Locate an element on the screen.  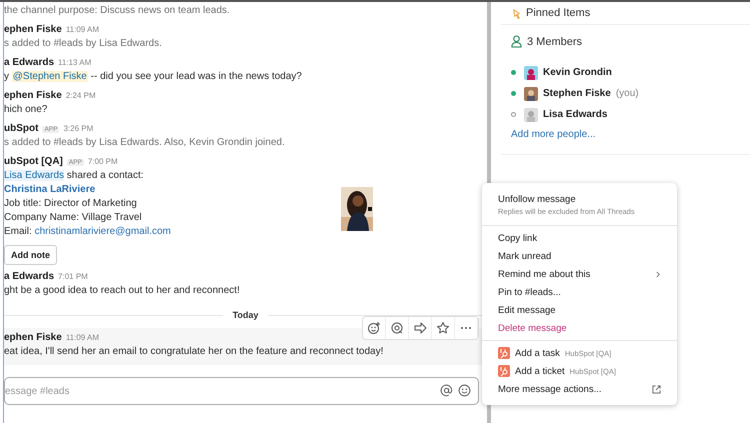
contact-name: Christina LaRiviere is located at coordinates (50, 190).